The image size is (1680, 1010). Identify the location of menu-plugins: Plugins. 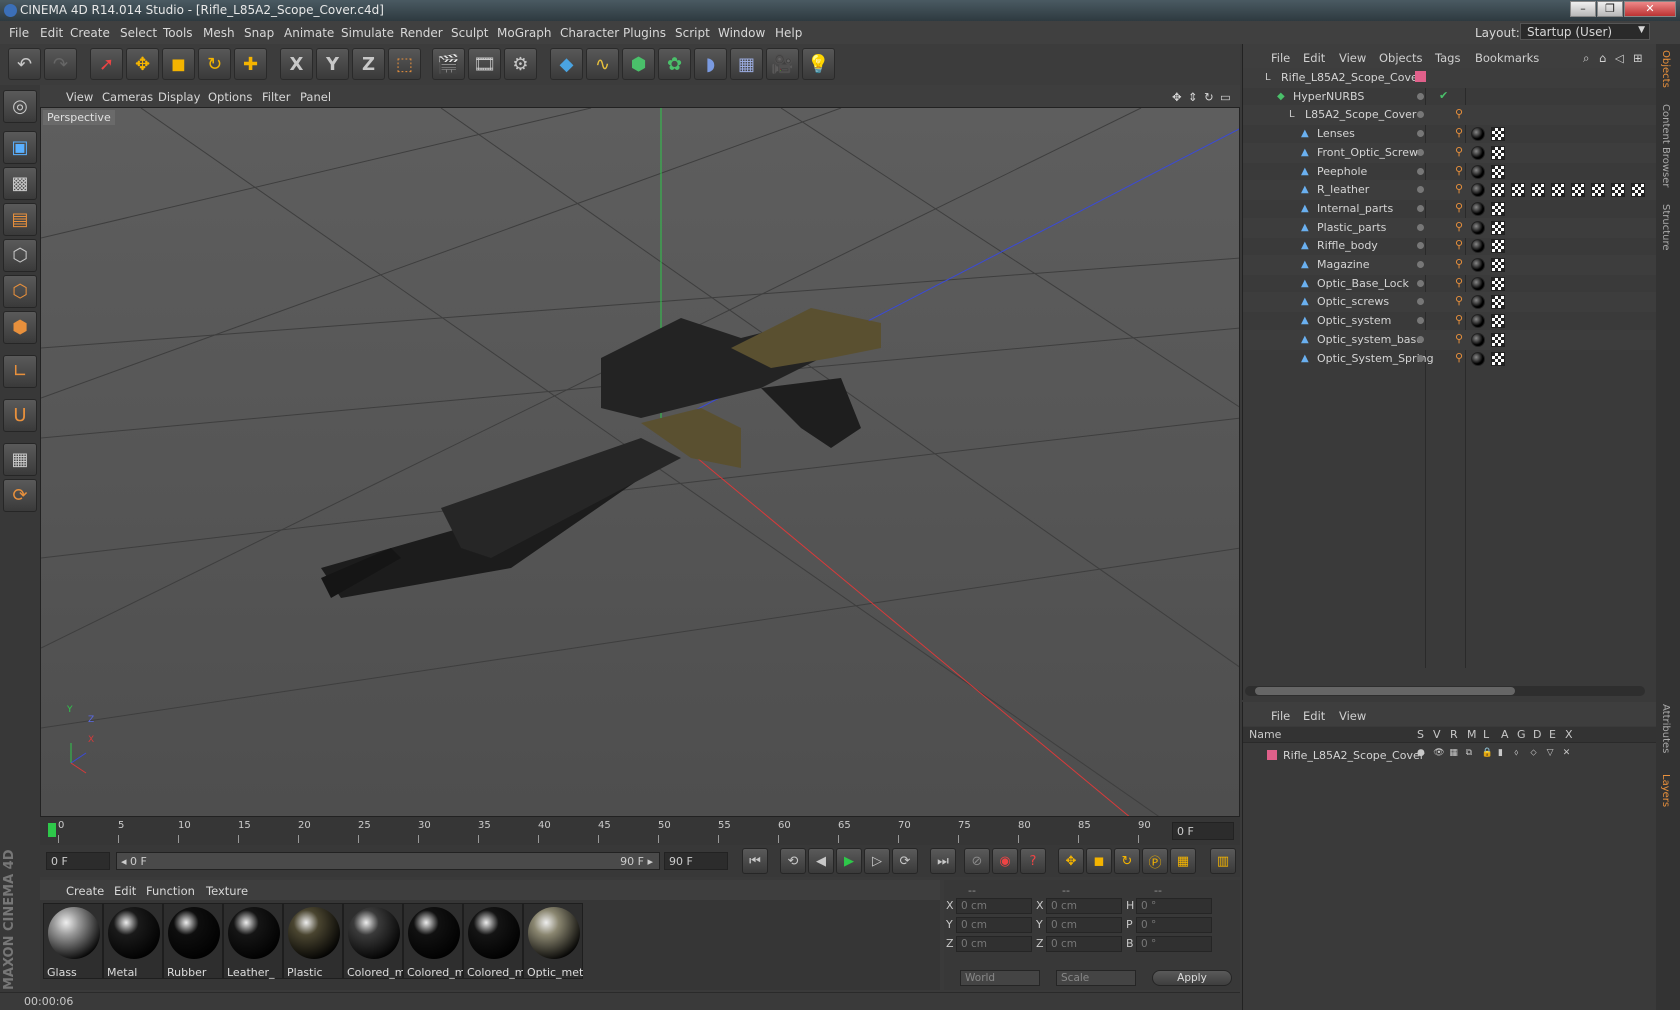
(644, 33).